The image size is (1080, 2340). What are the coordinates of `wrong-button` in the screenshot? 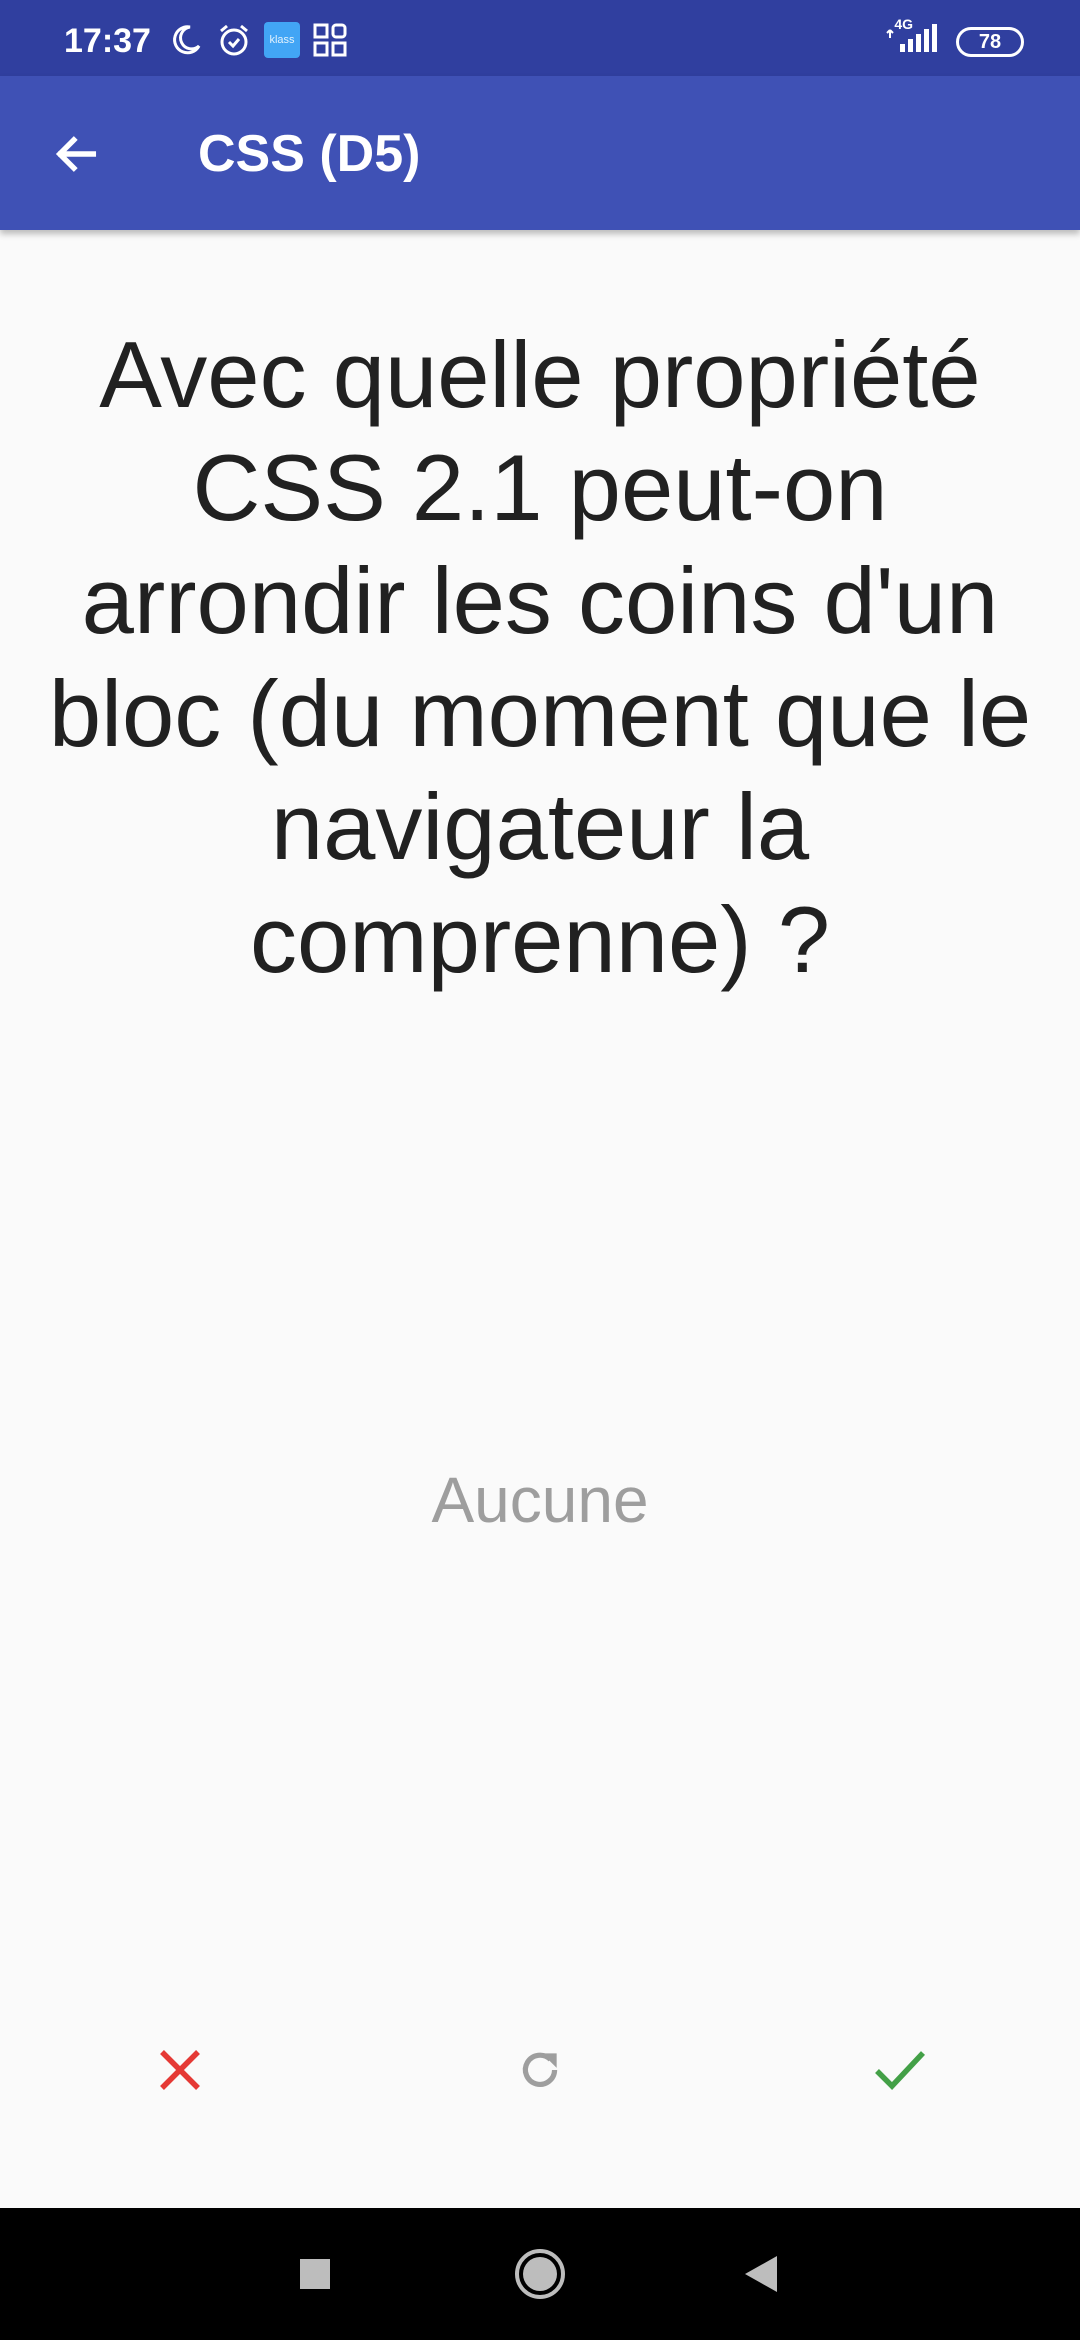 It's located at (180, 2070).